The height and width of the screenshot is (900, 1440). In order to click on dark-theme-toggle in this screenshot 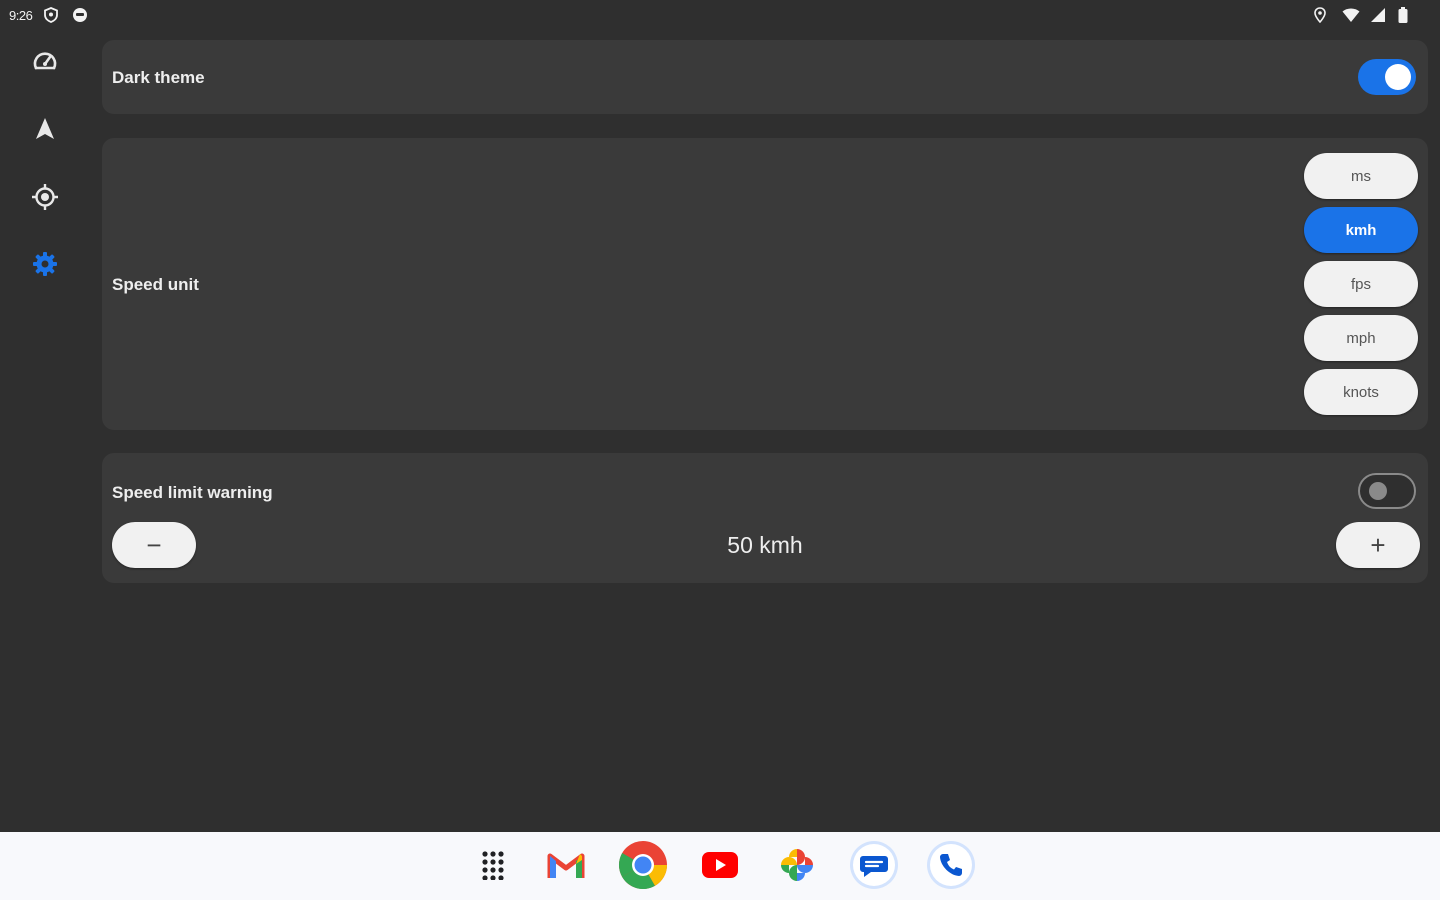, I will do `click(1387, 77)`.